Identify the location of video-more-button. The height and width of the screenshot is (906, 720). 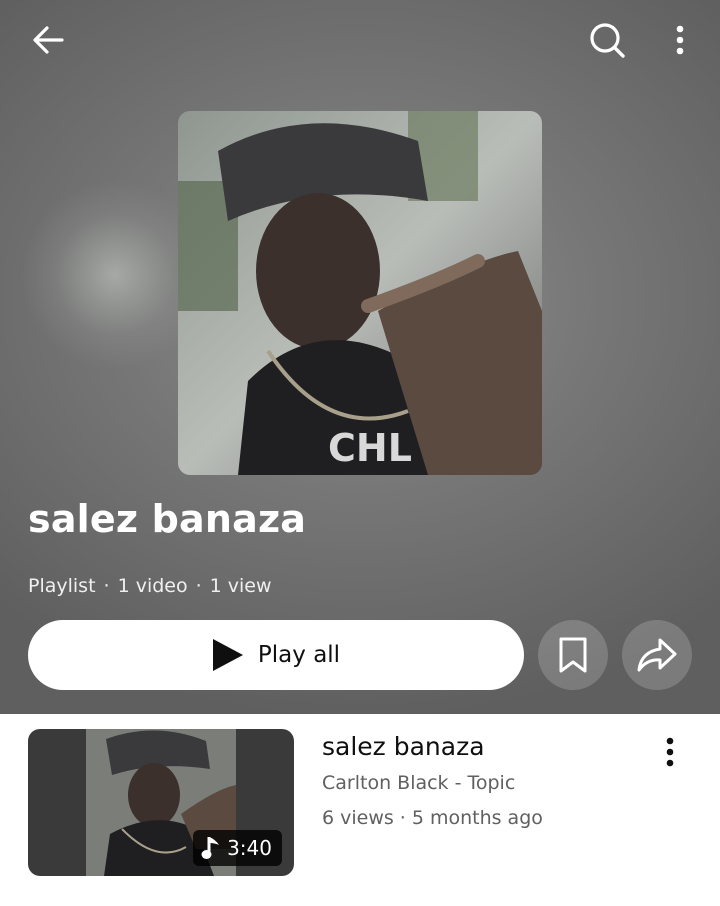
(670, 752).